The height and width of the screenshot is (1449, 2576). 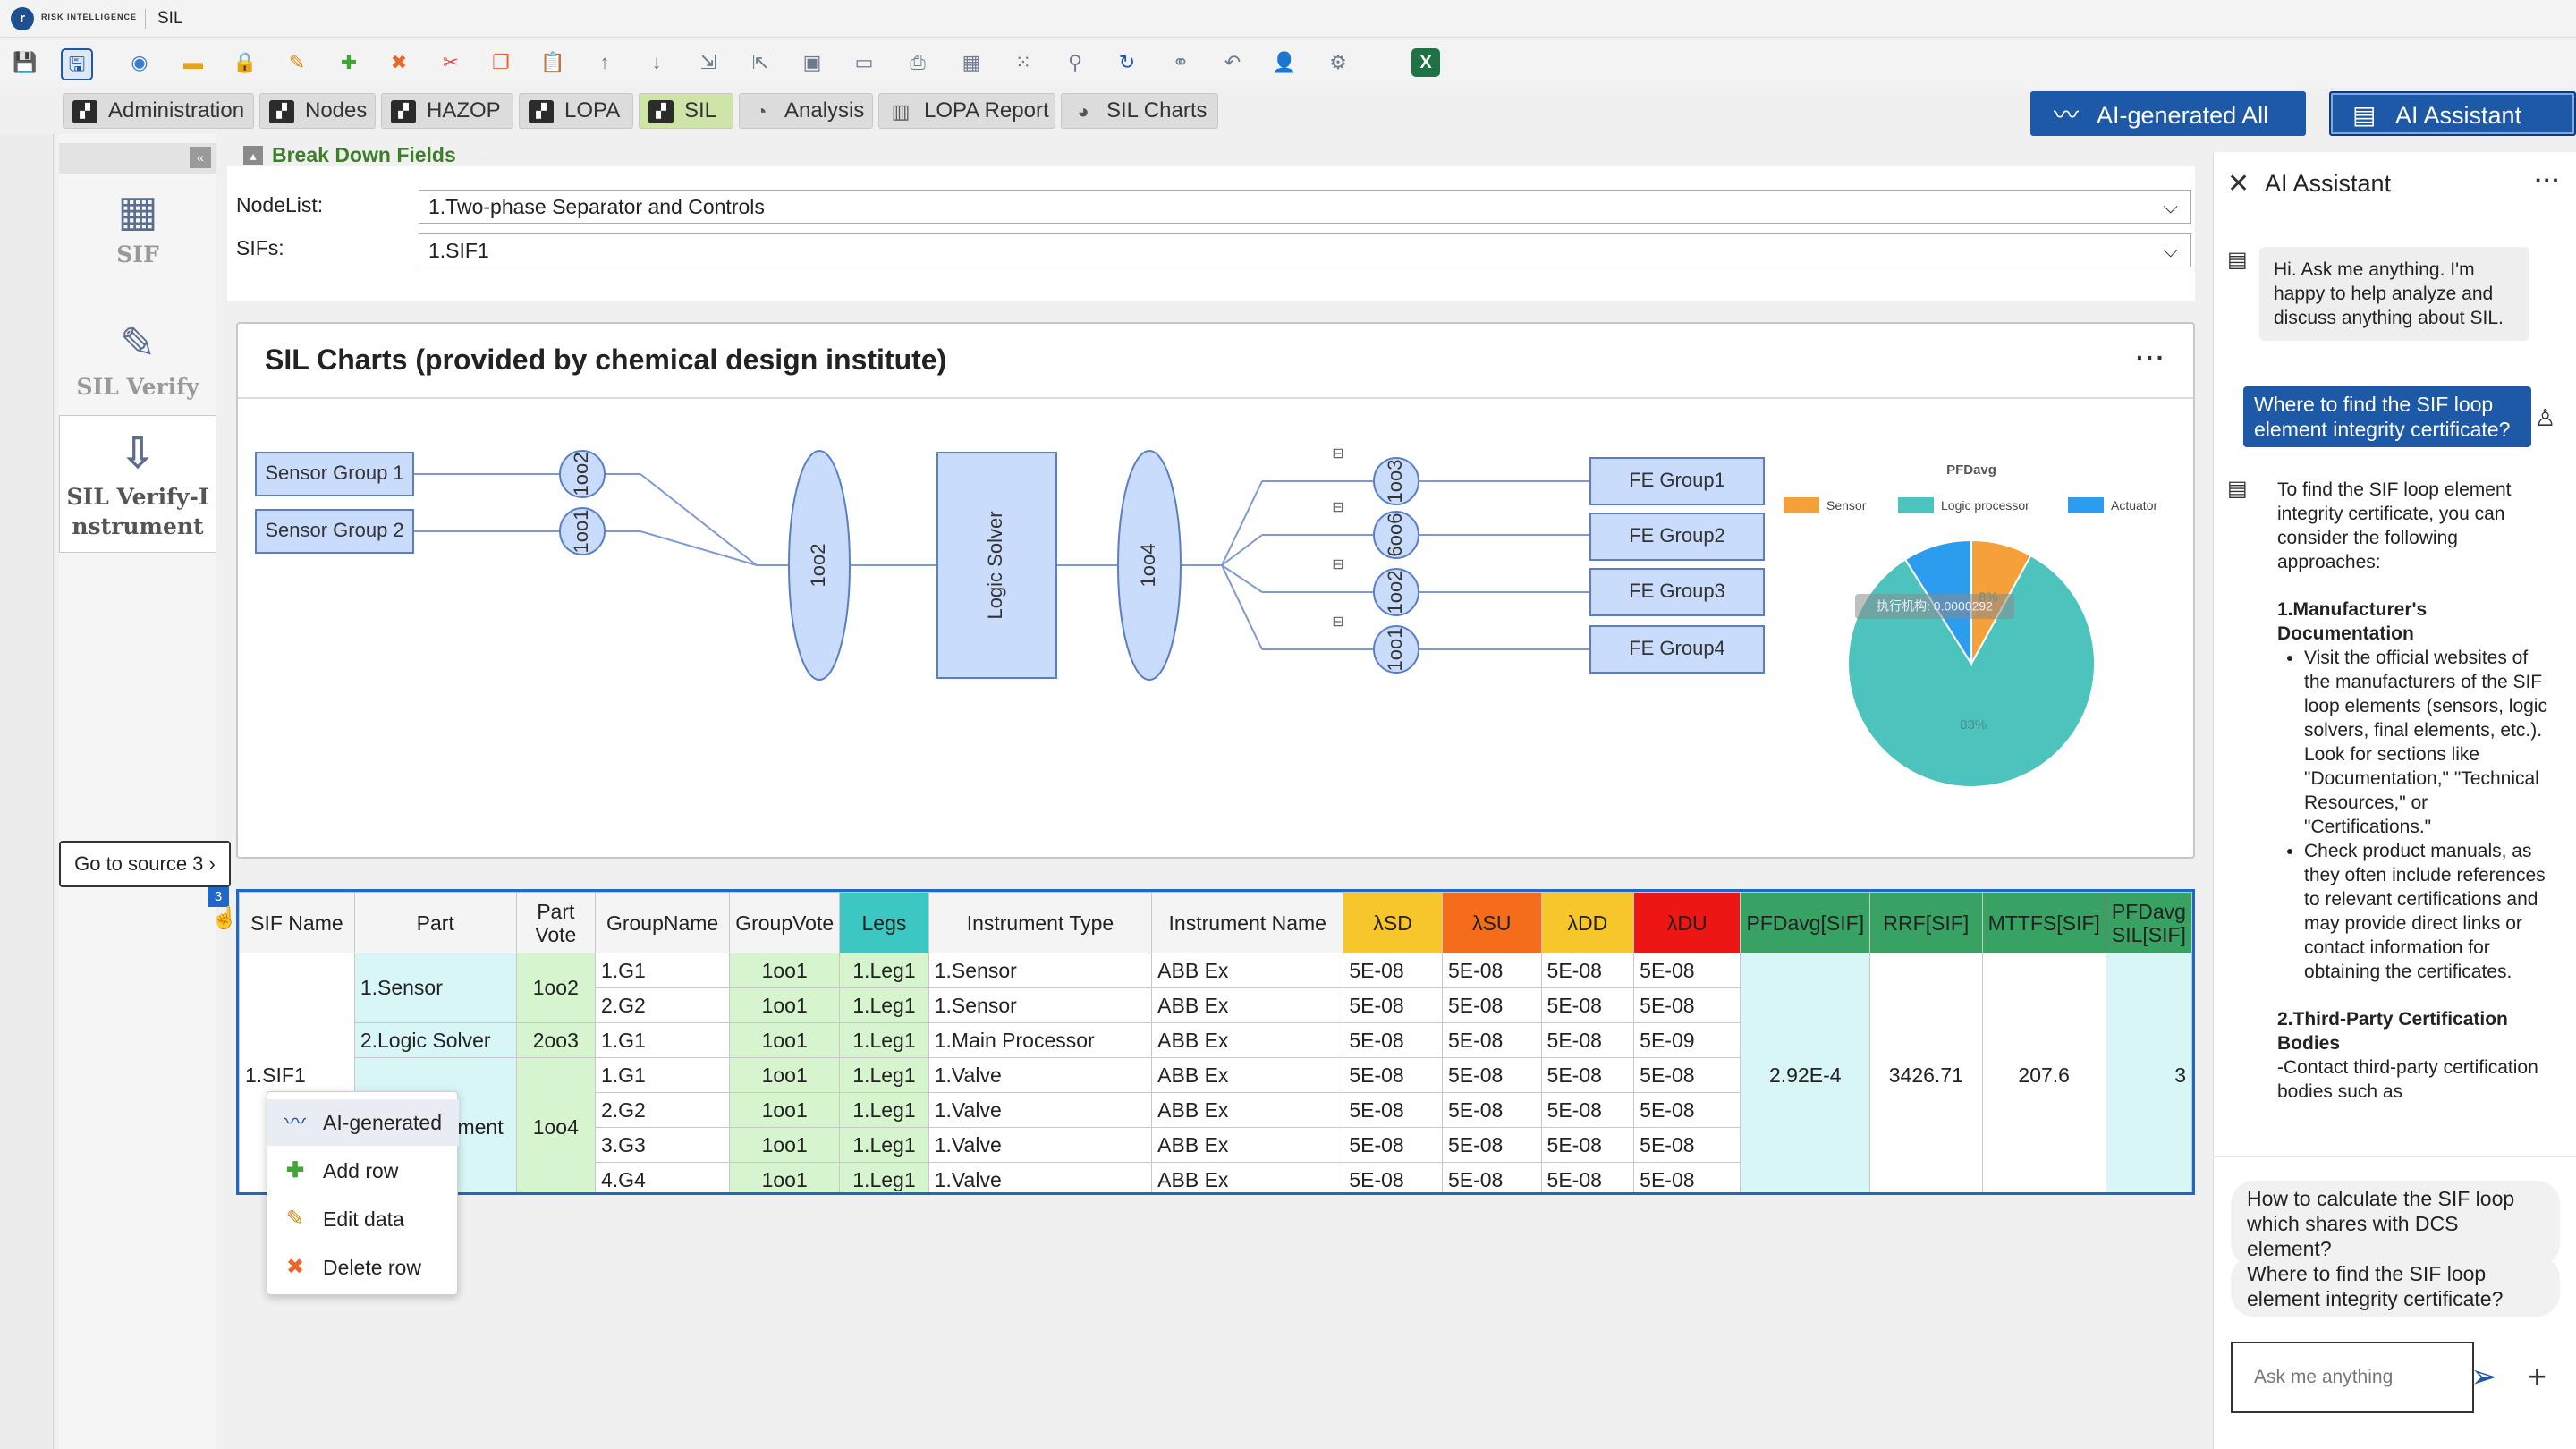 What do you see at coordinates (200, 157) in the screenshot?
I see `collapse-panel-button: «` at bounding box center [200, 157].